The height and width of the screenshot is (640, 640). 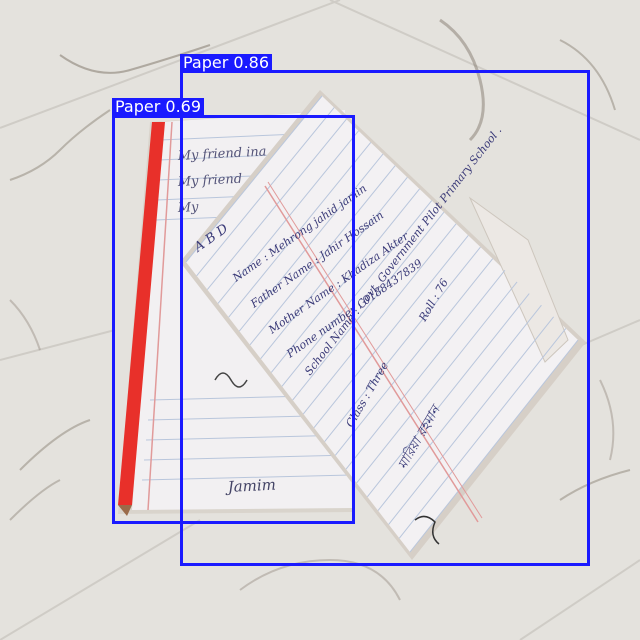 I want to click on detection-label-2: Paper 0.69, so click(x=158, y=106).